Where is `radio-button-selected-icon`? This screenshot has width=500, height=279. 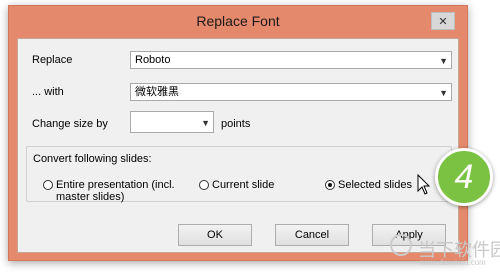
radio-button-selected-icon is located at coordinates (330, 185).